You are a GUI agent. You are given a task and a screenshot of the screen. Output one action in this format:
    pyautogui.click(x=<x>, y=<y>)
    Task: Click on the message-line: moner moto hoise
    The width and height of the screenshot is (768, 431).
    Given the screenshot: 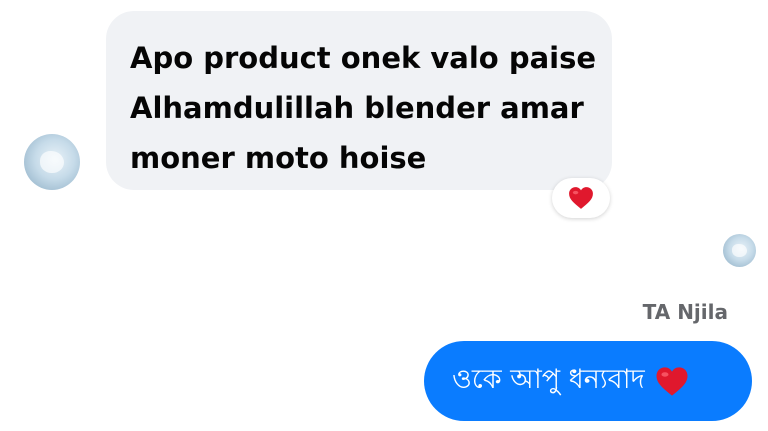 What is the action you would take?
    pyautogui.click(x=278, y=158)
    